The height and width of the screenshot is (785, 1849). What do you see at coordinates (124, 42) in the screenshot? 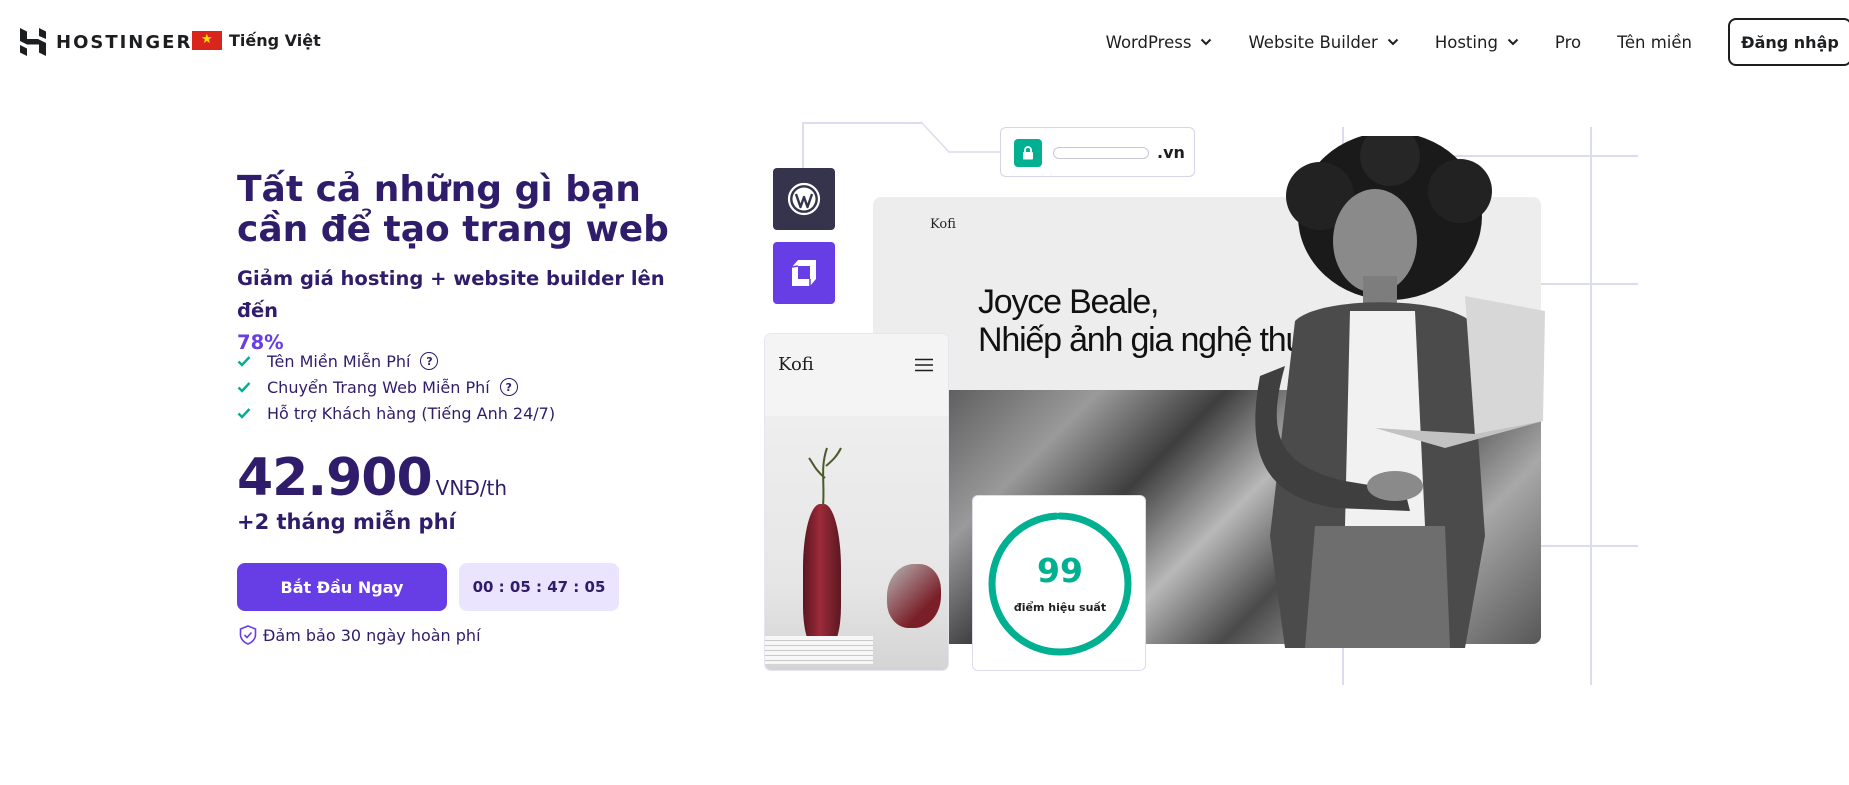
I see `logo-text: HOSTINGER` at bounding box center [124, 42].